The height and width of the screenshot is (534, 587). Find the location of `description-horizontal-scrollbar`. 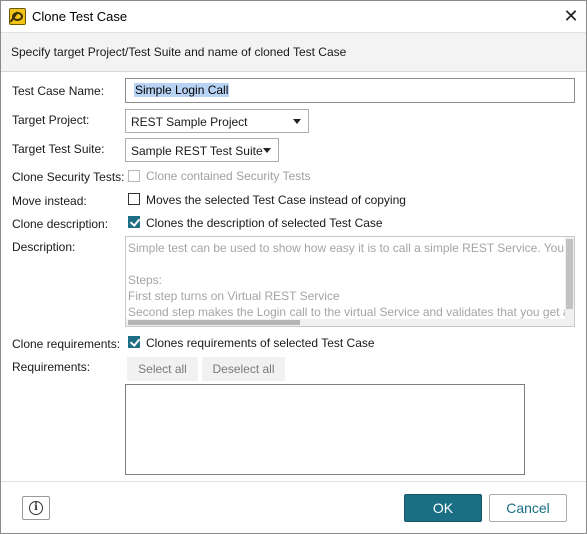

description-horizontal-scrollbar is located at coordinates (346, 322).